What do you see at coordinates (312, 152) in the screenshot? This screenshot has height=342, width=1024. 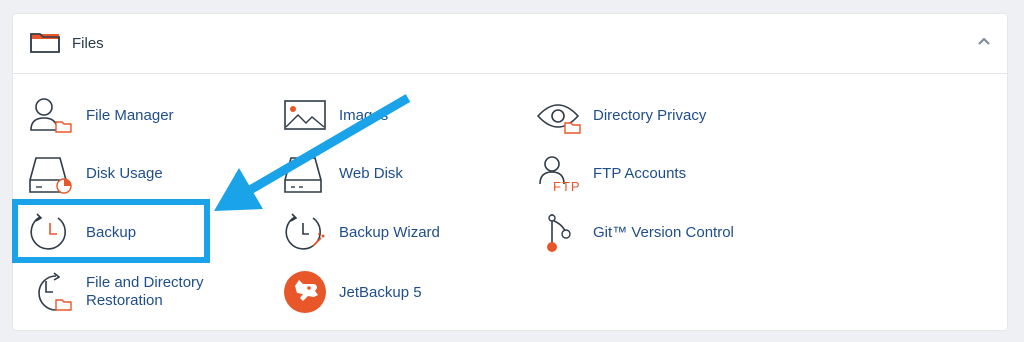 I see `blue-arrow-pointer` at bounding box center [312, 152].